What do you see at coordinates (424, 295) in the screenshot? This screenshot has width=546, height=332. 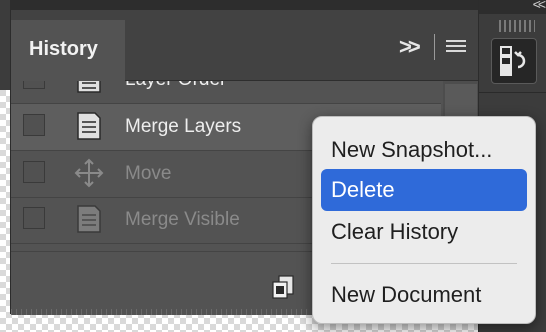 I see `menu-item-new-document: New Document` at bounding box center [424, 295].